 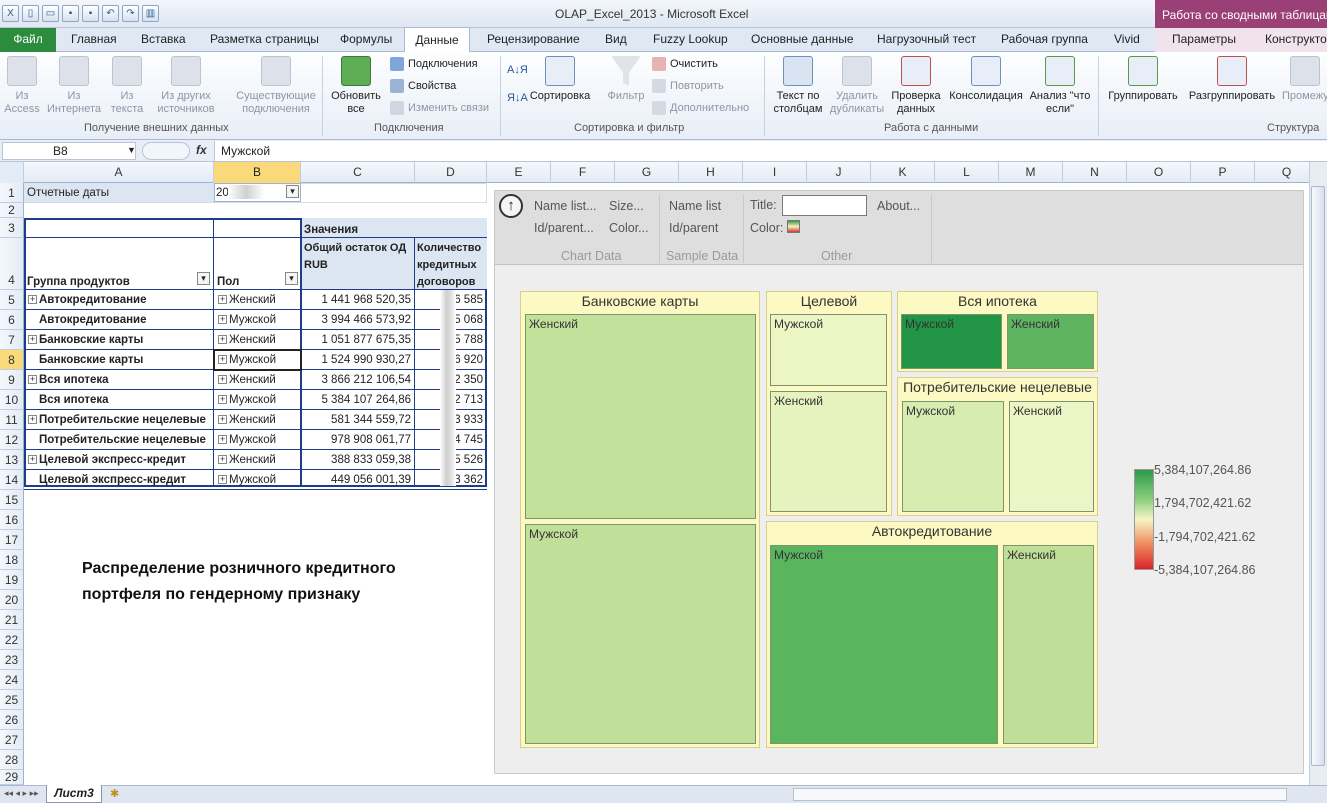 What do you see at coordinates (903, 172) in the screenshot?
I see `column-header: K` at bounding box center [903, 172].